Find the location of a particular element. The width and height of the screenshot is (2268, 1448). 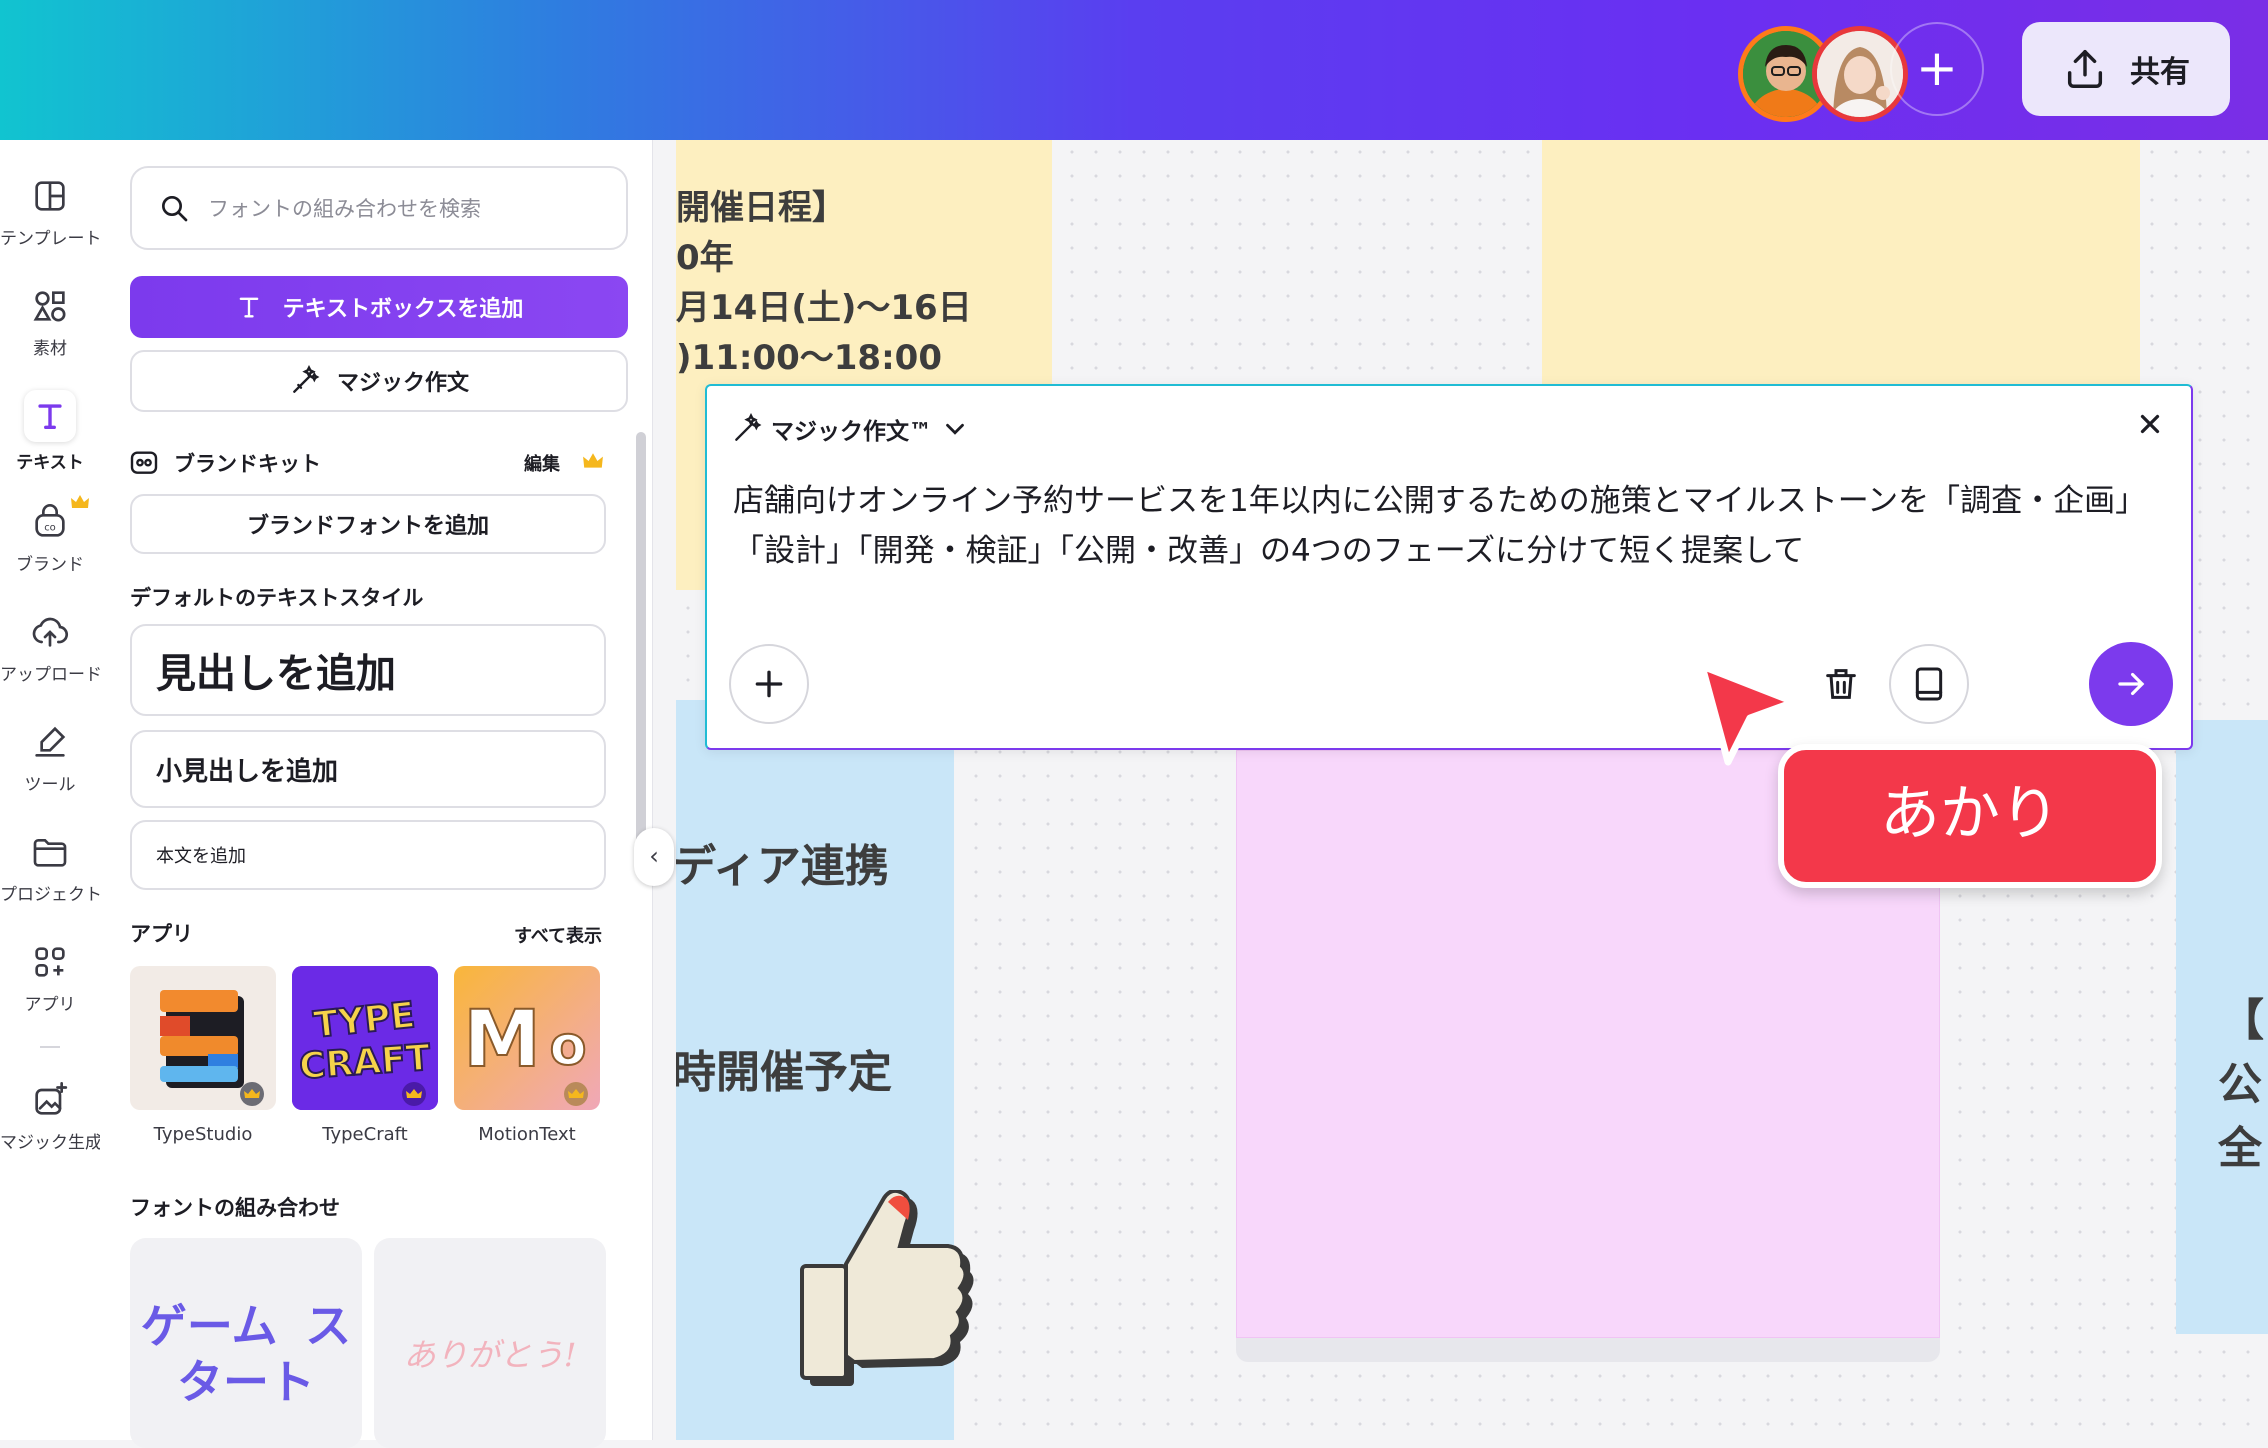

elements-icon is located at coordinates (49, 306).